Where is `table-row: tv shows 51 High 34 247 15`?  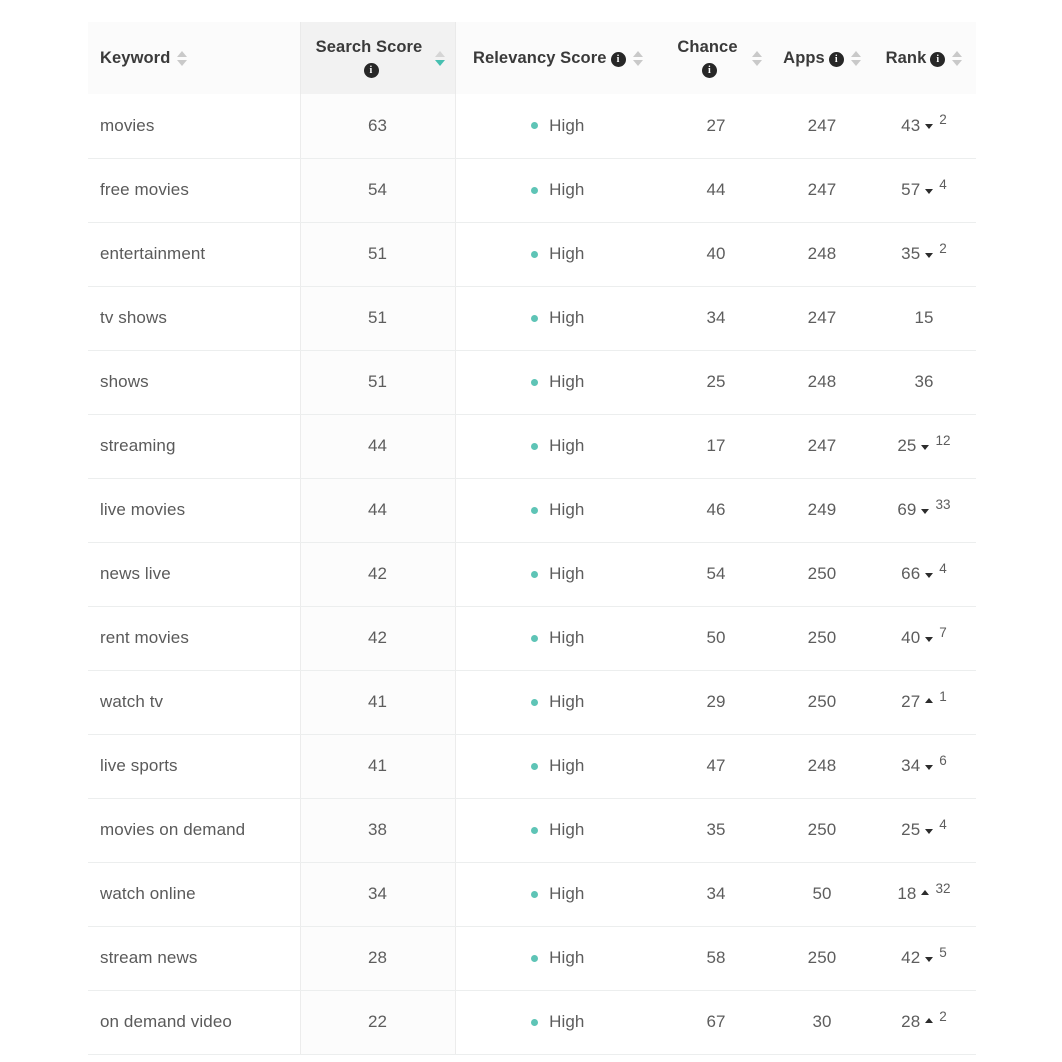
table-row: tv shows 51 High 34 247 15 is located at coordinates (532, 318).